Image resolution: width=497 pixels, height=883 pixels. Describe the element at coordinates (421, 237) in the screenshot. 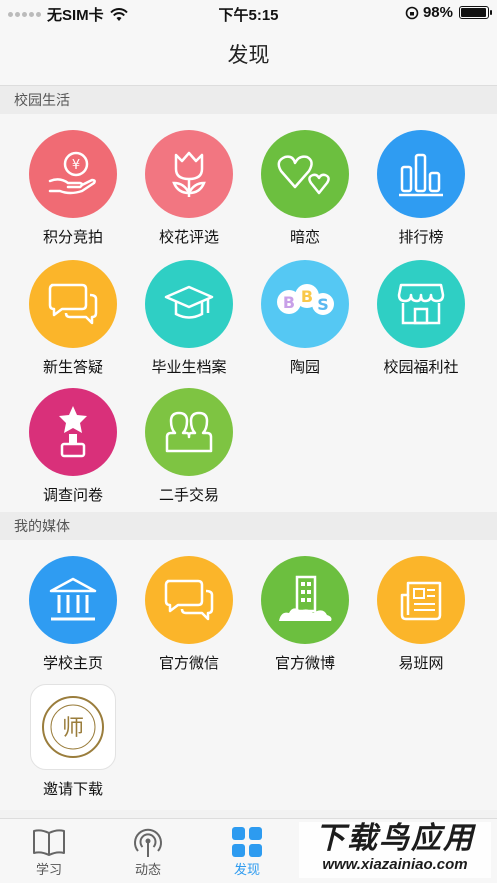

I see `item-label: 排行榜` at that location.